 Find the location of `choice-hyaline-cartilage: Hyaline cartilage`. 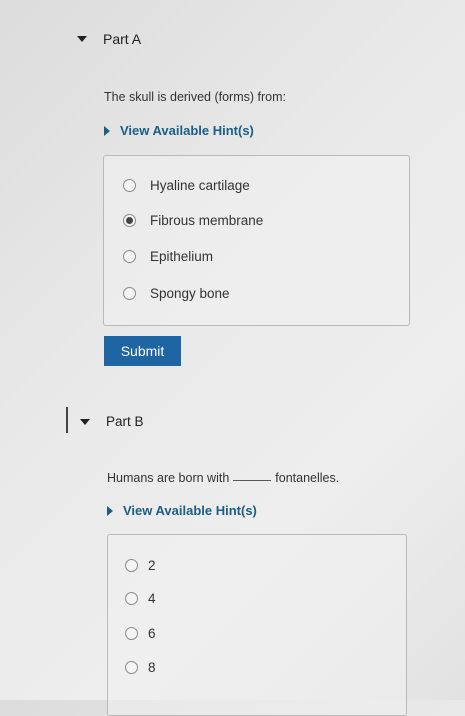

choice-hyaline-cartilage: Hyaline cartilage is located at coordinates (186, 185).